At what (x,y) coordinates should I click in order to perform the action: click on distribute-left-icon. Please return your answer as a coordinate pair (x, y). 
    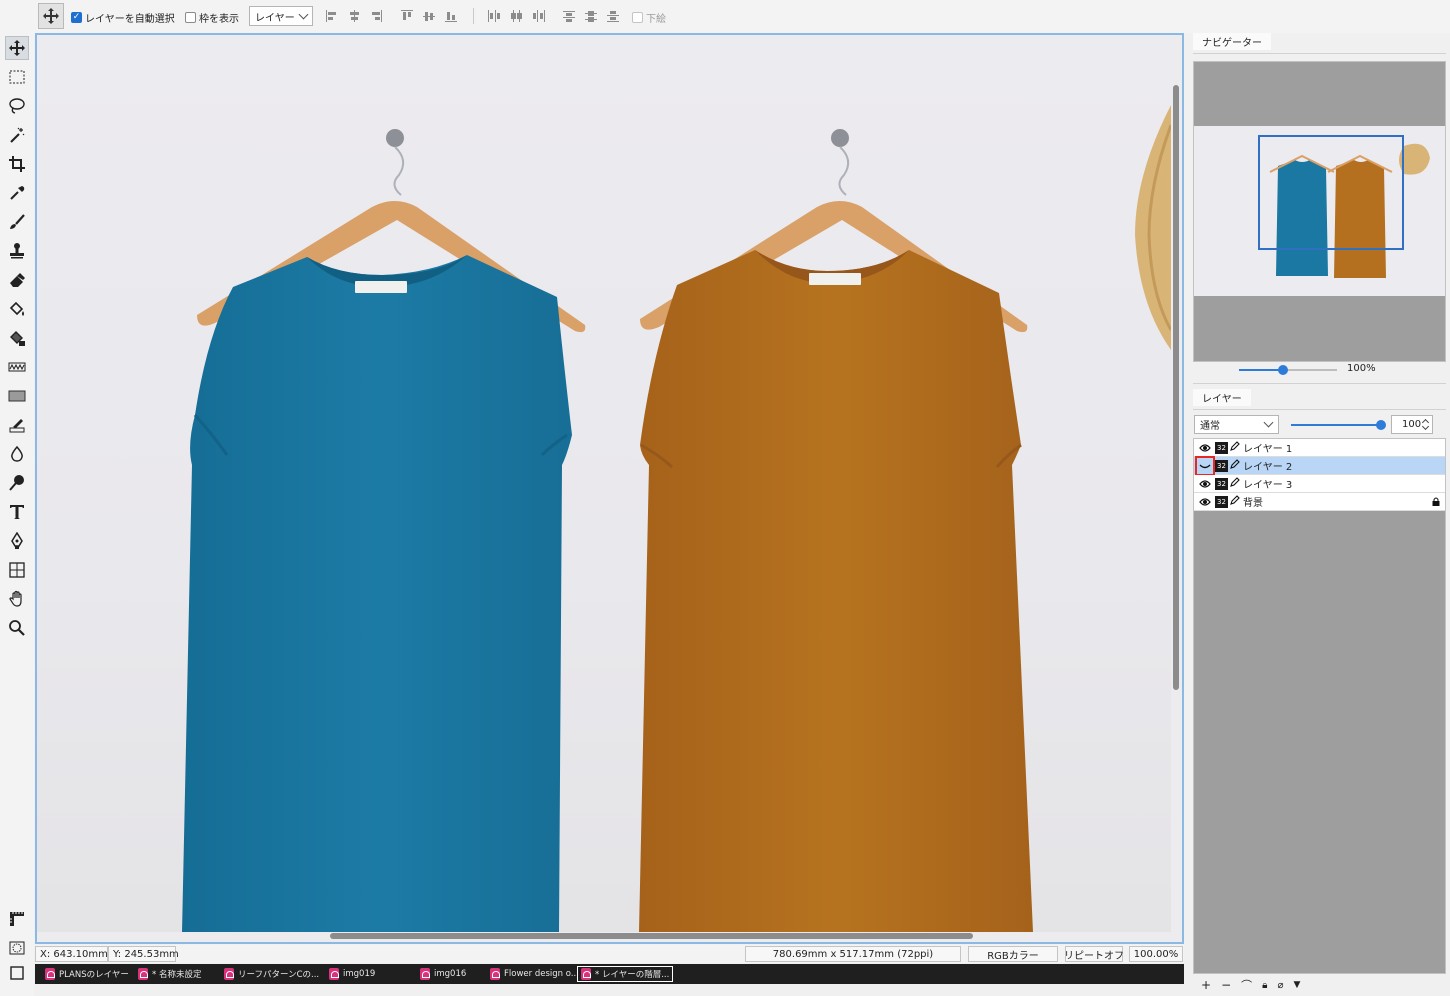
    Looking at the image, I should click on (494, 16).